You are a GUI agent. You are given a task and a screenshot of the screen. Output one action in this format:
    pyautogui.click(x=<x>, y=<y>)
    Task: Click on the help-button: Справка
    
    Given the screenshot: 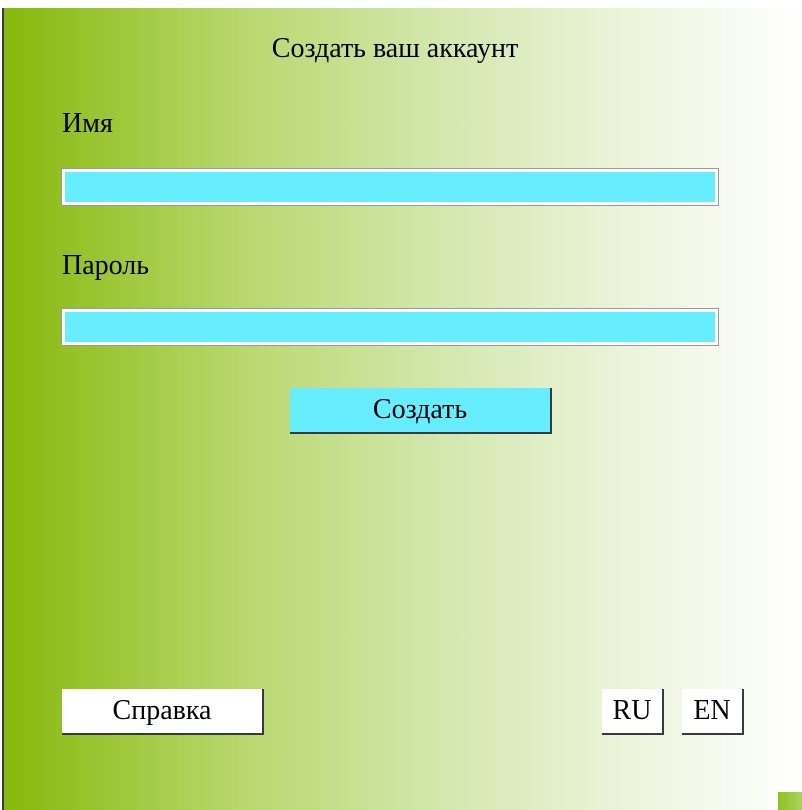 What is the action you would take?
    pyautogui.click(x=163, y=712)
    